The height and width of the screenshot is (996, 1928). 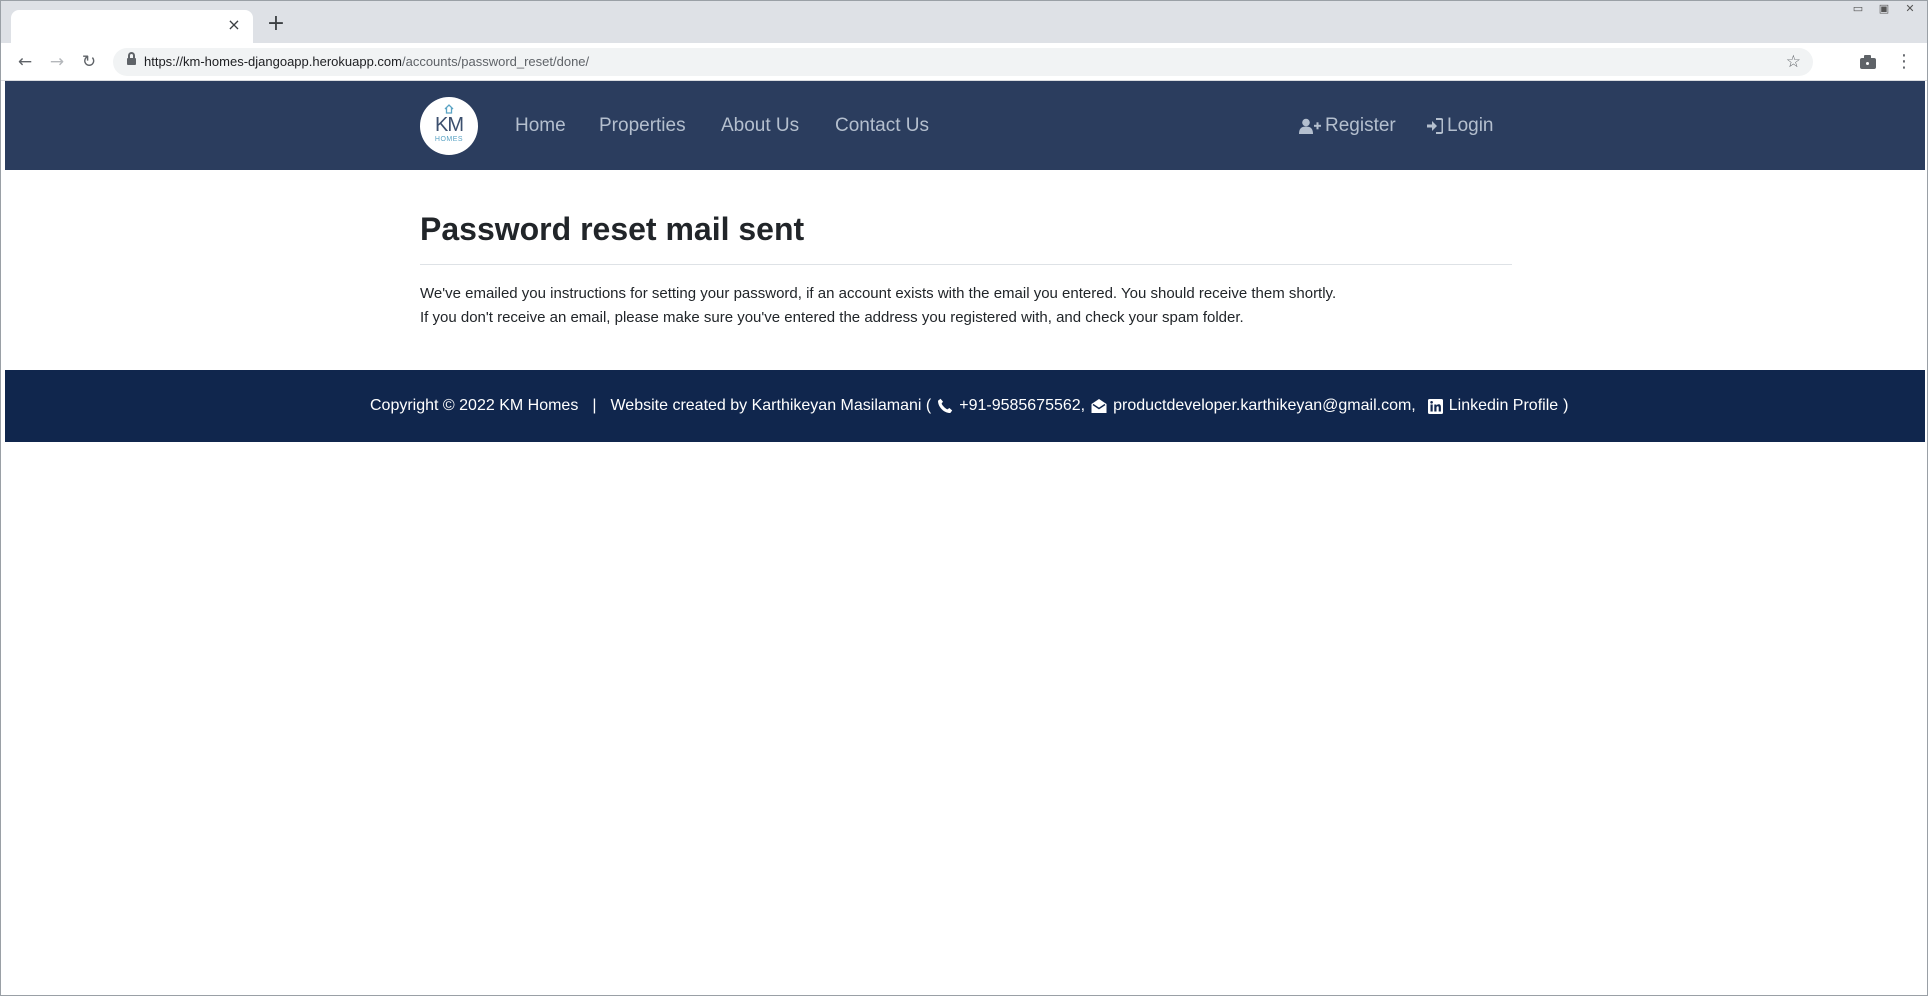 What do you see at coordinates (1910, 9) in the screenshot?
I see `close-window-icon: ✕` at bounding box center [1910, 9].